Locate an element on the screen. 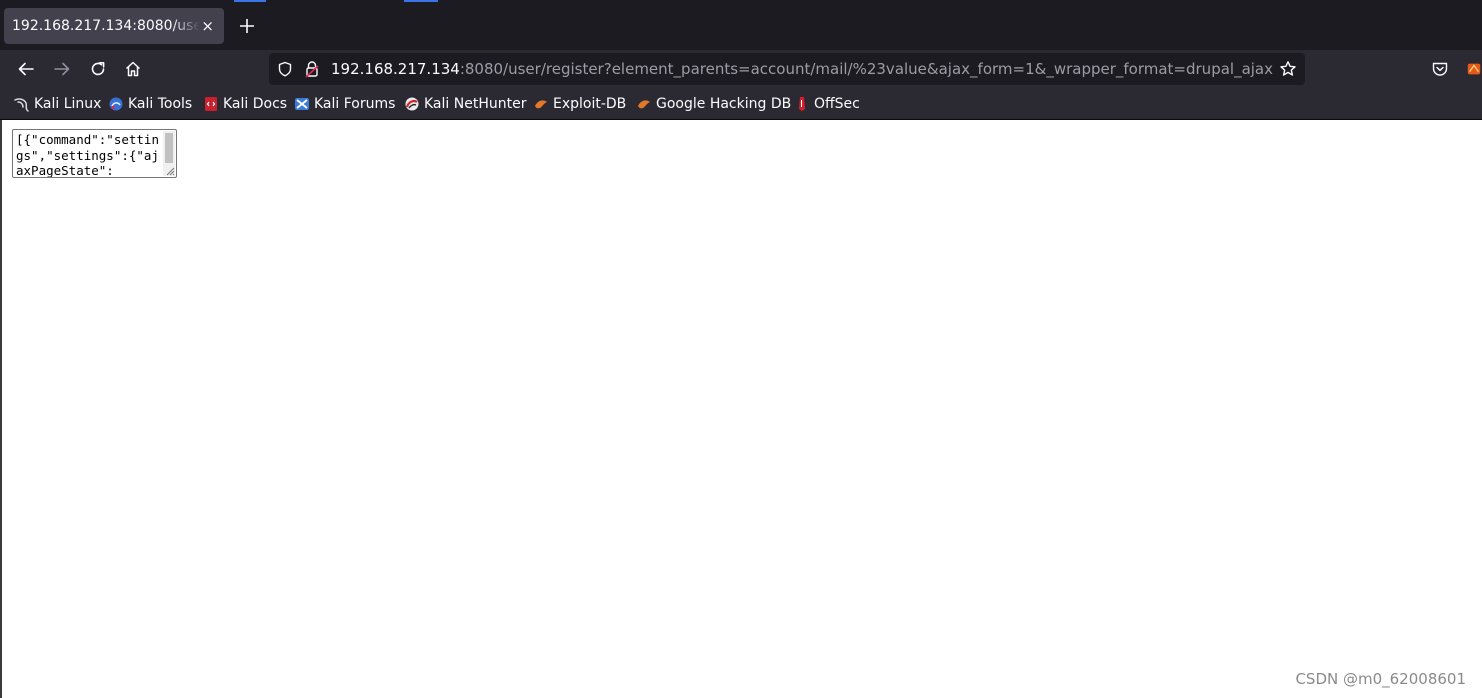  reload-icon is located at coordinates (98, 69).